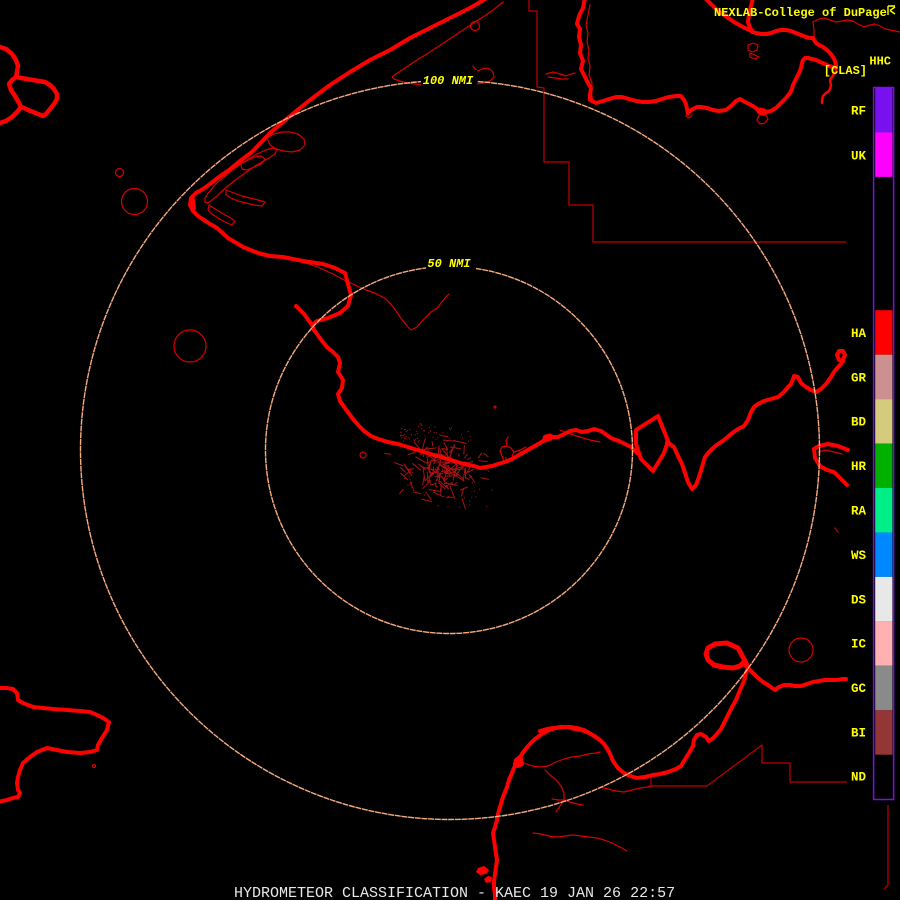 The height and width of the screenshot is (900, 900). What do you see at coordinates (859, 423) in the screenshot?
I see `svg-text: BD` at bounding box center [859, 423].